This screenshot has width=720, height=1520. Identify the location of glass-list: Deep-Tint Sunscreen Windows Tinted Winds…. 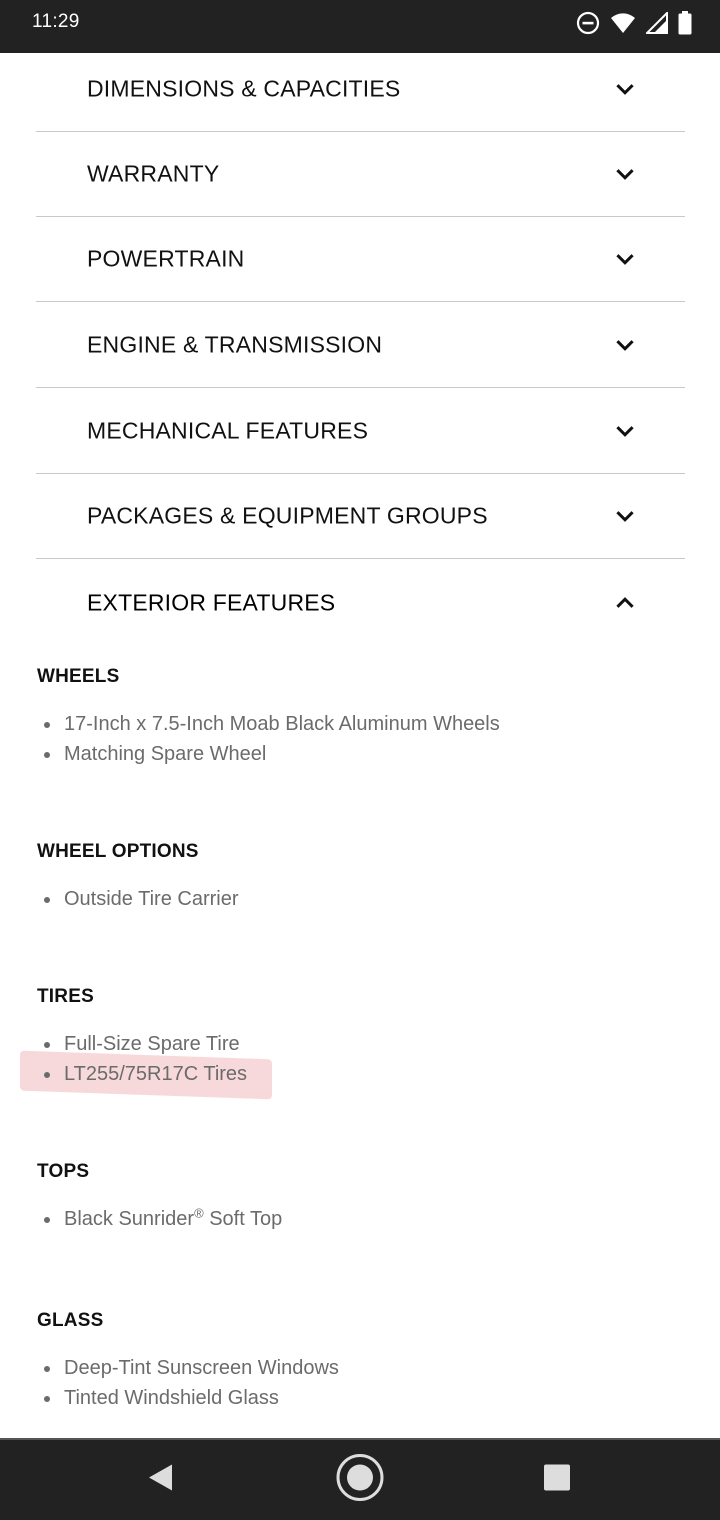
(188, 1383).